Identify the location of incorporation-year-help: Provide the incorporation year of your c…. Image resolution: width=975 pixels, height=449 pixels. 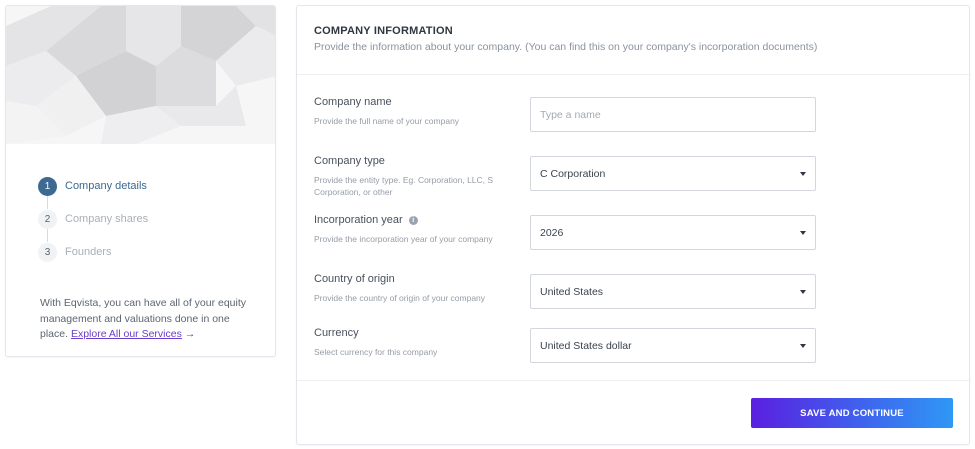
(403, 239).